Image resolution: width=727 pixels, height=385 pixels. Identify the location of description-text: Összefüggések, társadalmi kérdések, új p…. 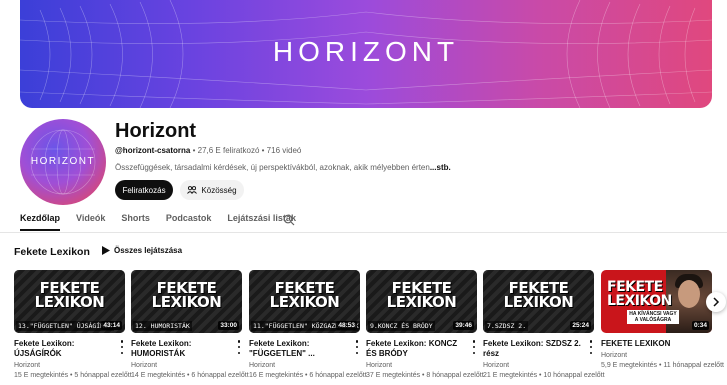
(272, 167).